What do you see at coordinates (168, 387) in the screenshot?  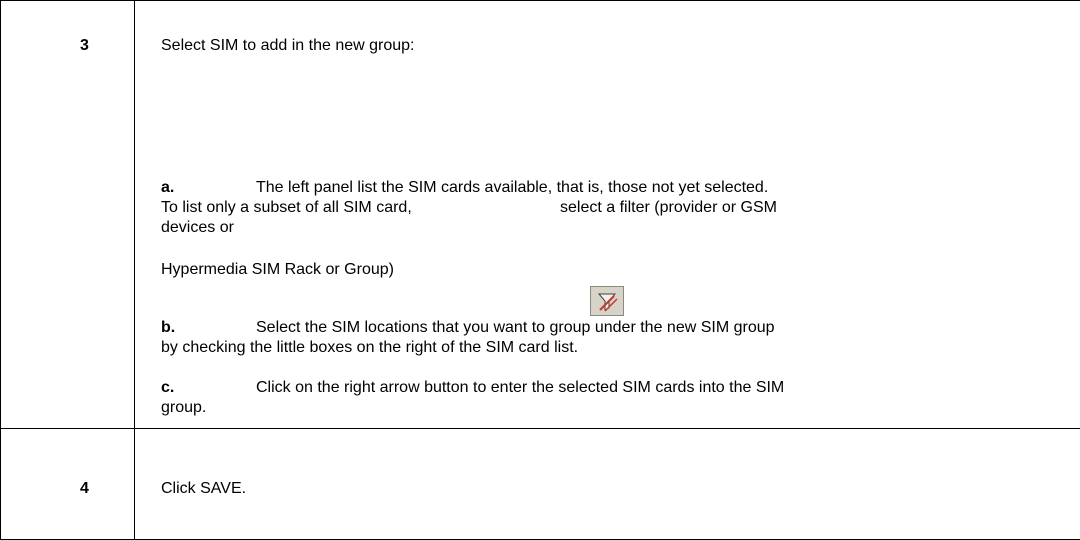 I see `substep-c-label: c.` at bounding box center [168, 387].